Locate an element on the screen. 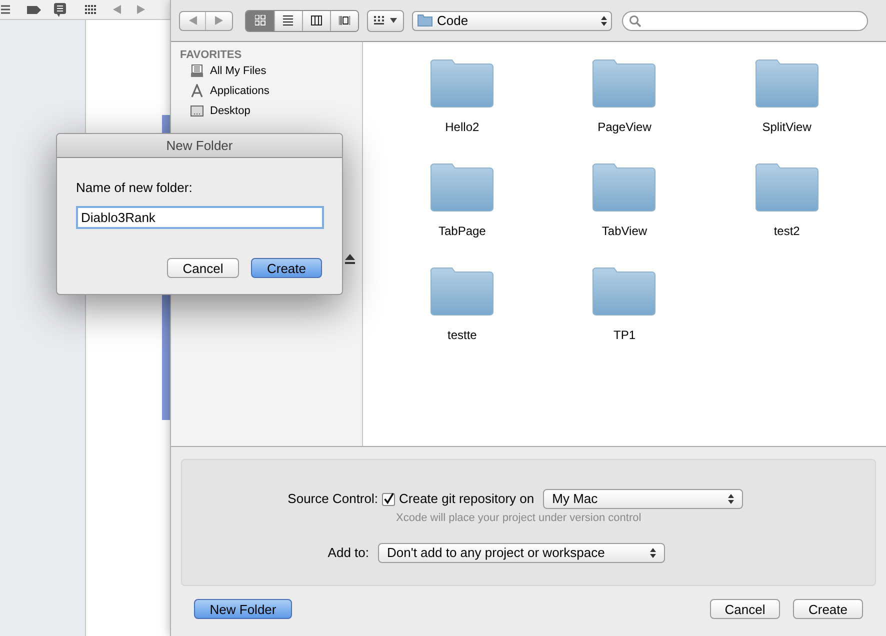 The image size is (886, 636). sidebar-heading: FAVORITES is located at coordinates (211, 54).